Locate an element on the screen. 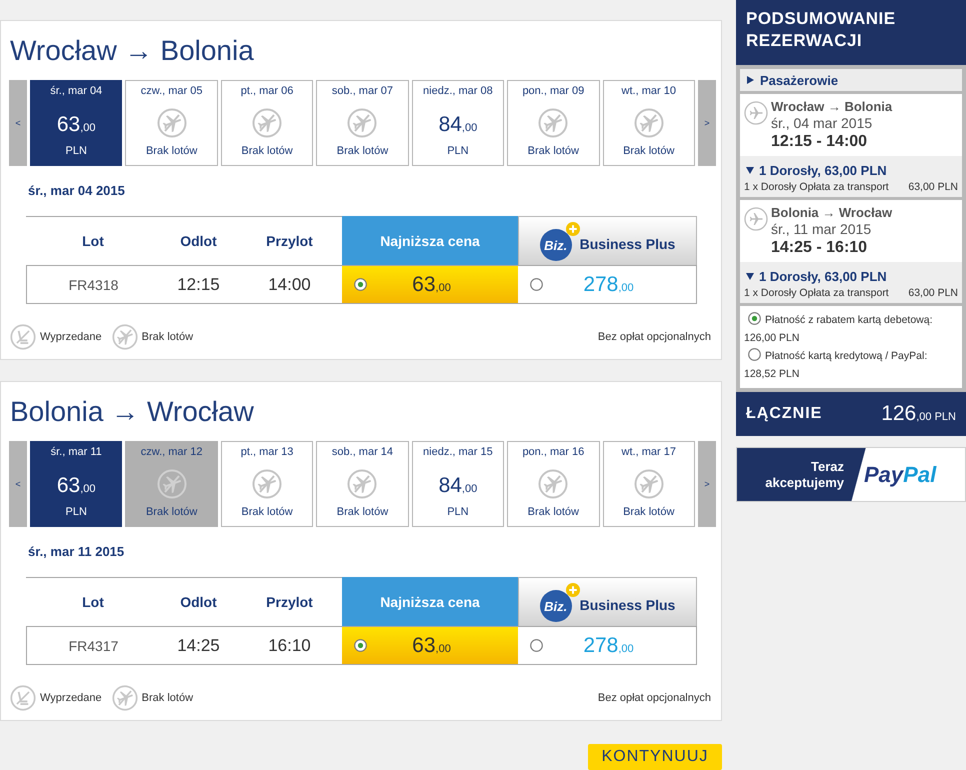 This screenshot has height=770, width=966. date-tab: pon., mar 09 Brak lotów is located at coordinates (553, 123).